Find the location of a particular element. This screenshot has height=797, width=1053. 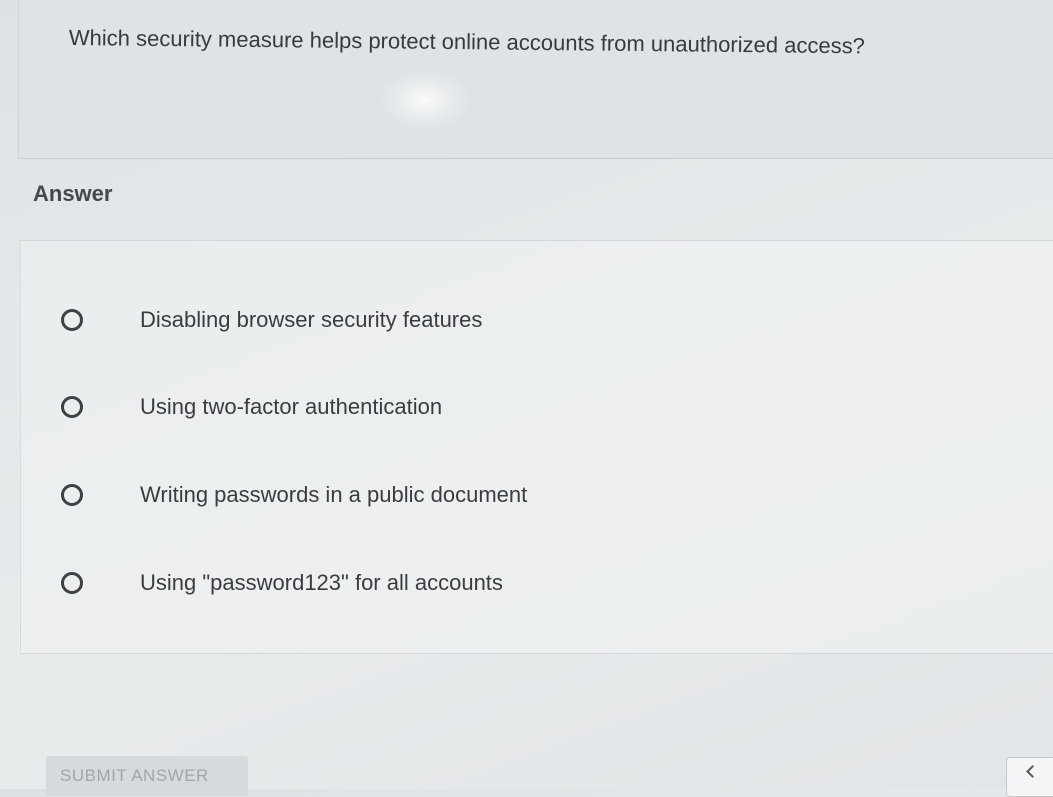

answer-heading: Answer is located at coordinates (73, 193).